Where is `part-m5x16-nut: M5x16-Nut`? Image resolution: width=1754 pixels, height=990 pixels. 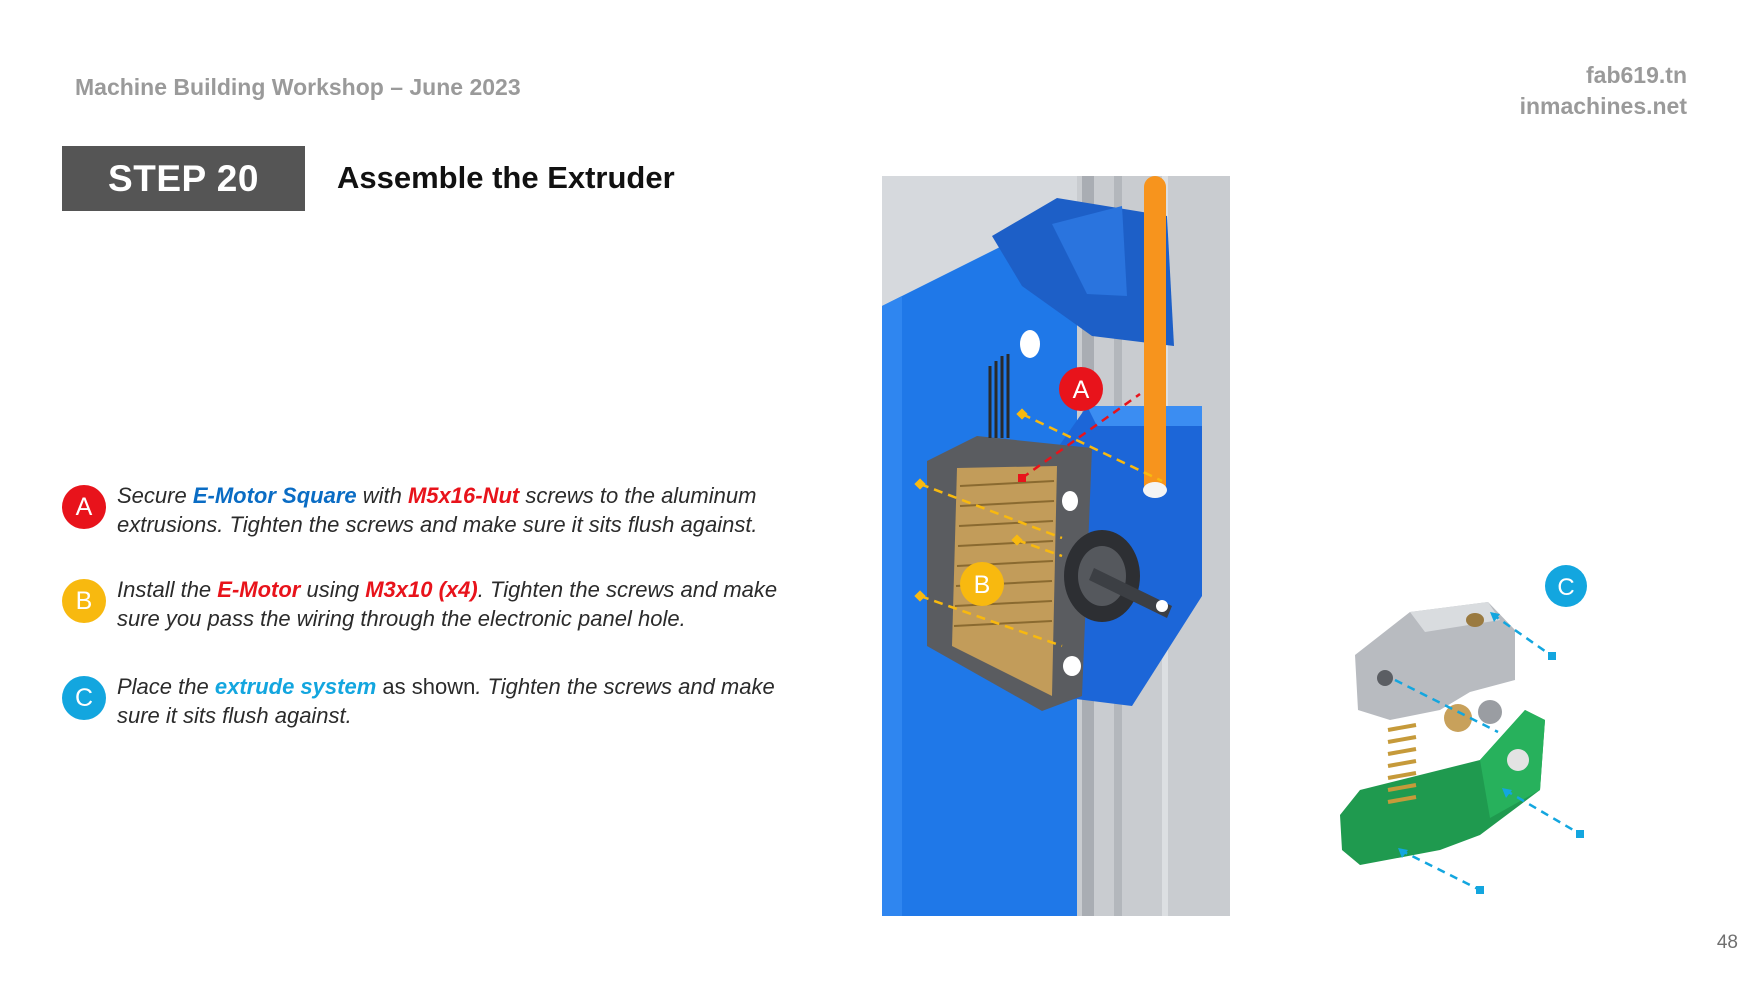
part-m5x16-nut: M5x16-Nut is located at coordinates (463, 495).